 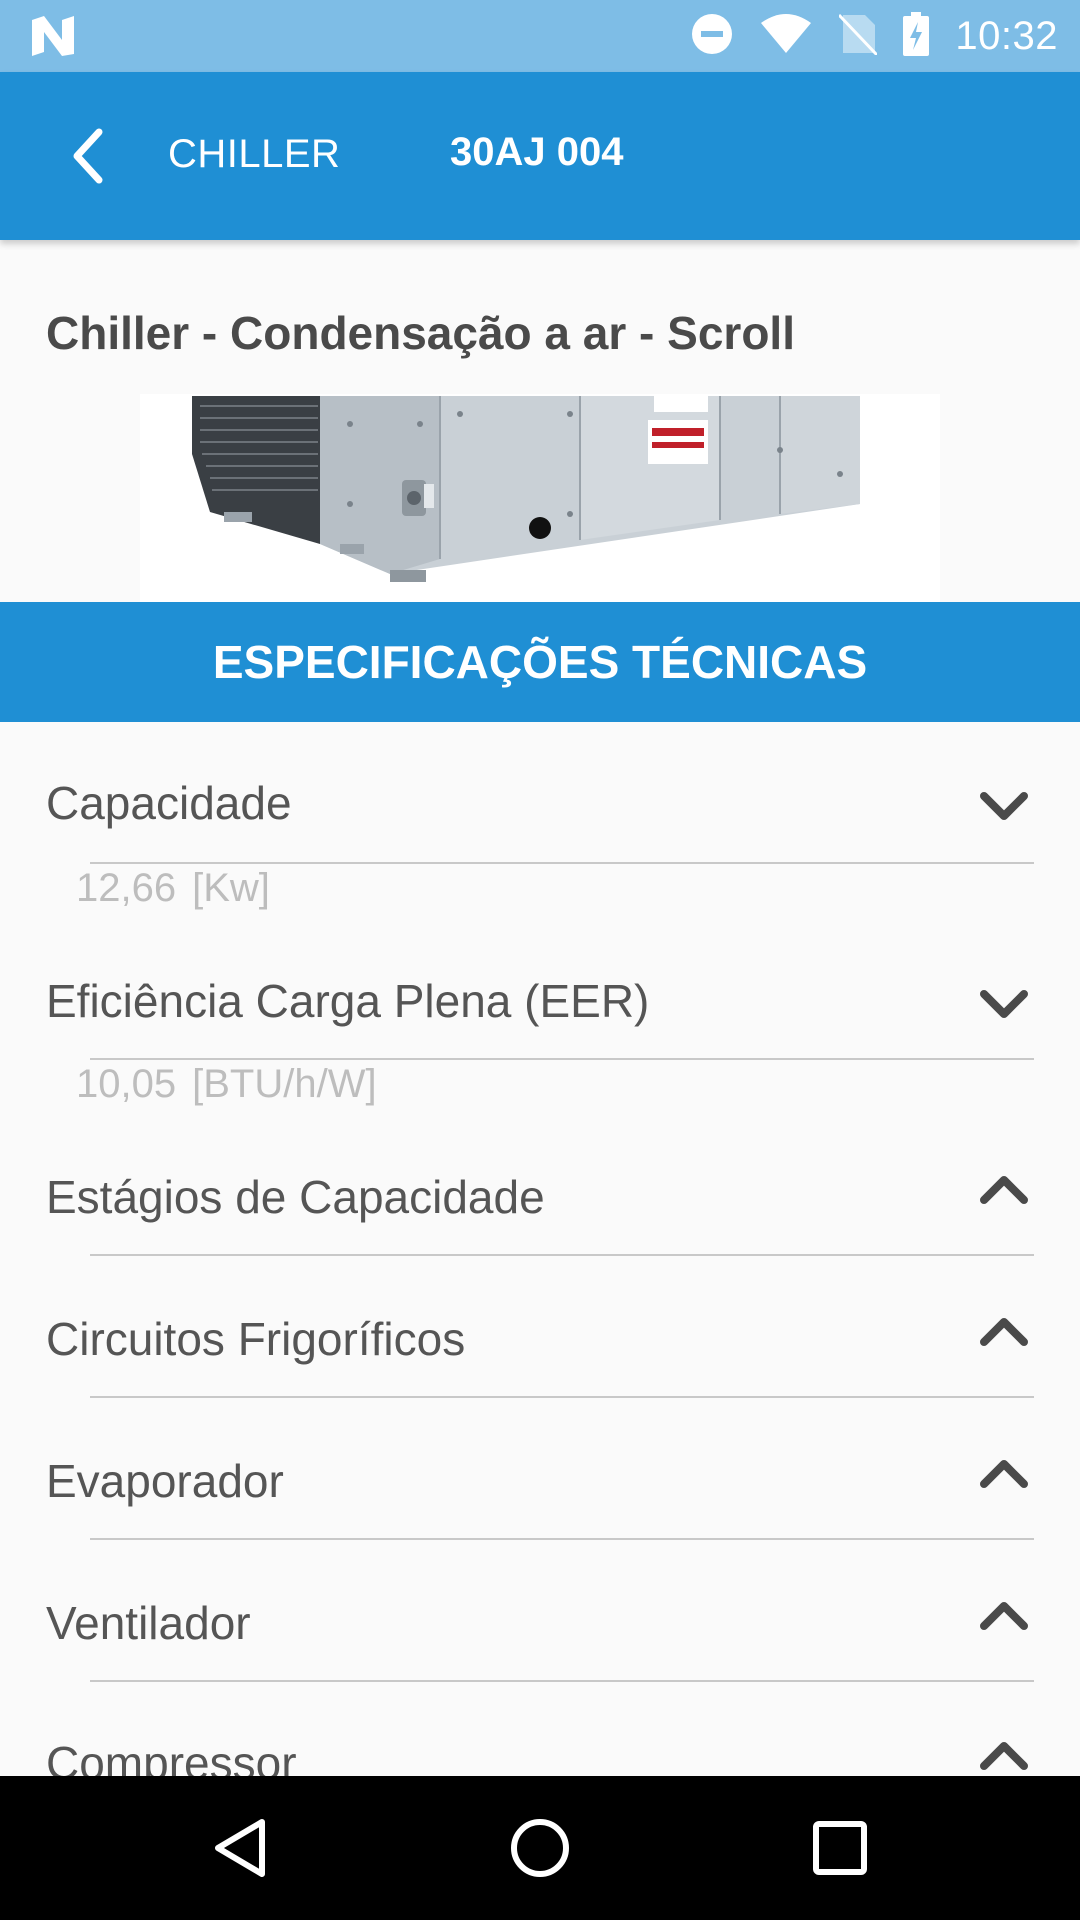 I want to click on back-button, so click(x=87, y=156).